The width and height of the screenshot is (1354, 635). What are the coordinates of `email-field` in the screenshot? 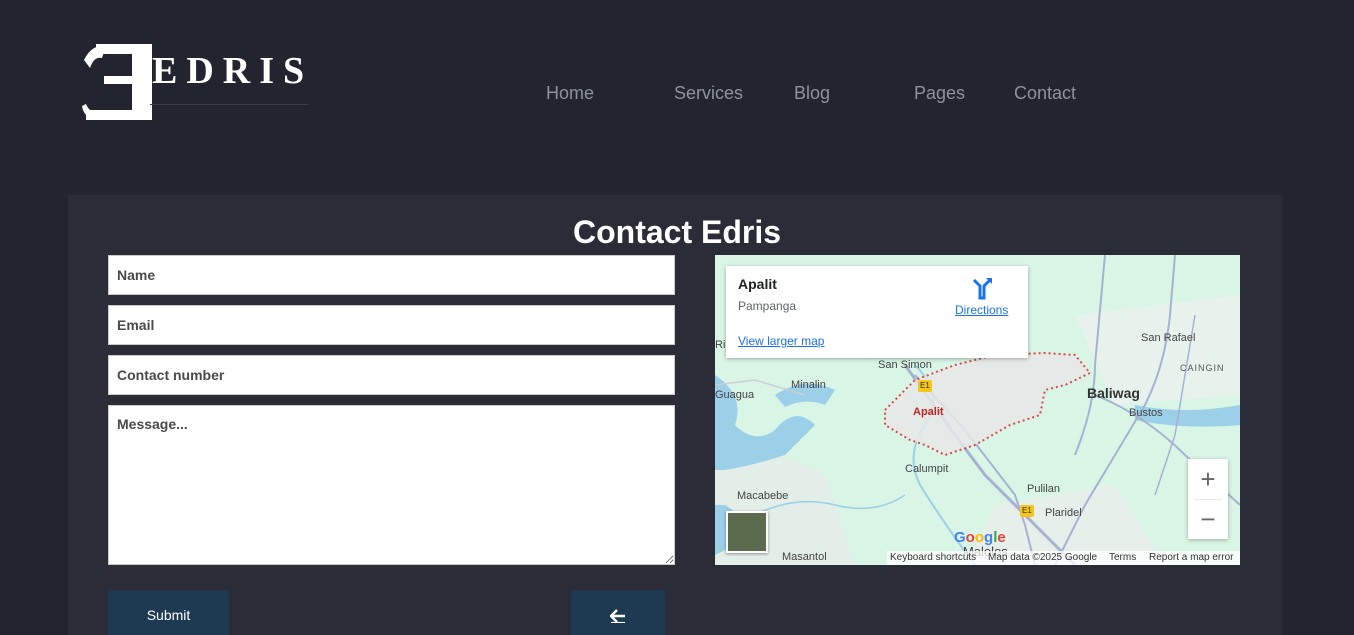 It's located at (391, 325).